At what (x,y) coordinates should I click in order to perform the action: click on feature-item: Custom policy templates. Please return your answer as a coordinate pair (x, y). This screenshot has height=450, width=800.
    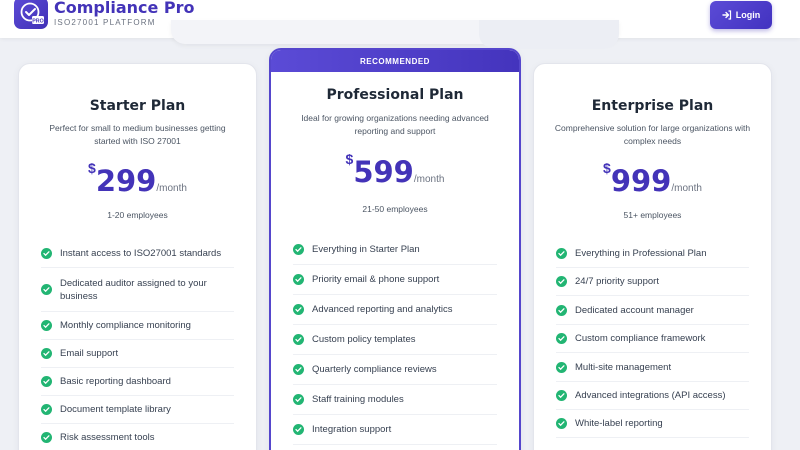
    Looking at the image, I should click on (395, 340).